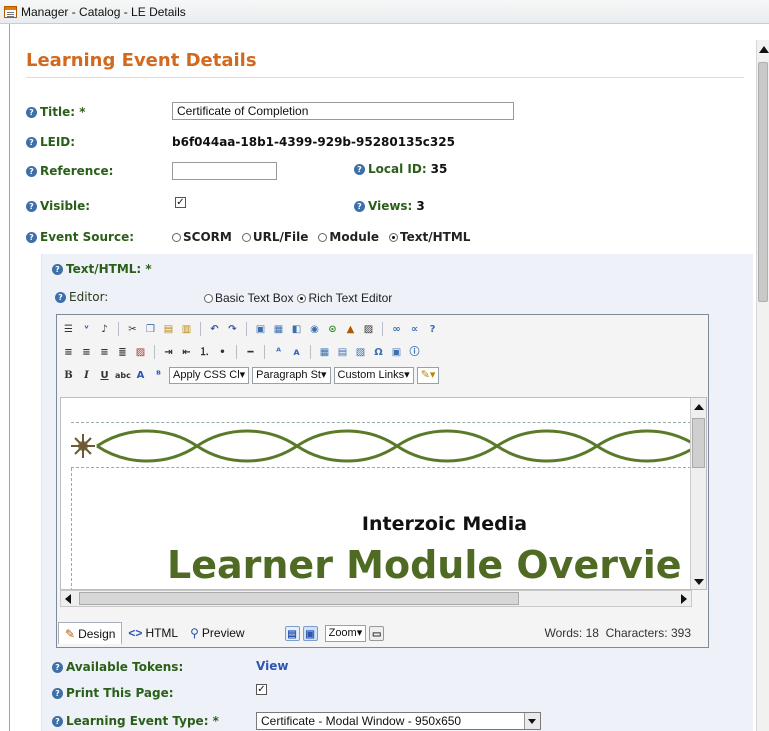 The image size is (769, 731). Describe the element at coordinates (296, 352) in the screenshot. I see `subscript-icon: ᴀ` at that location.